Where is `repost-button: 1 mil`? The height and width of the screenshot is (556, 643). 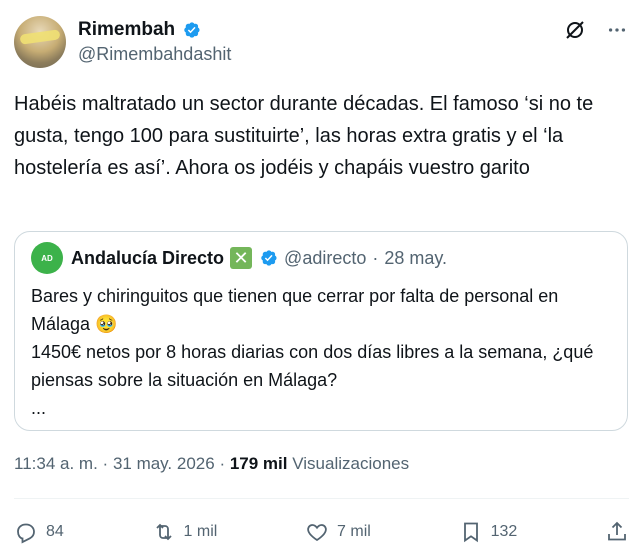 repost-button: 1 mil is located at coordinates (185, 532).